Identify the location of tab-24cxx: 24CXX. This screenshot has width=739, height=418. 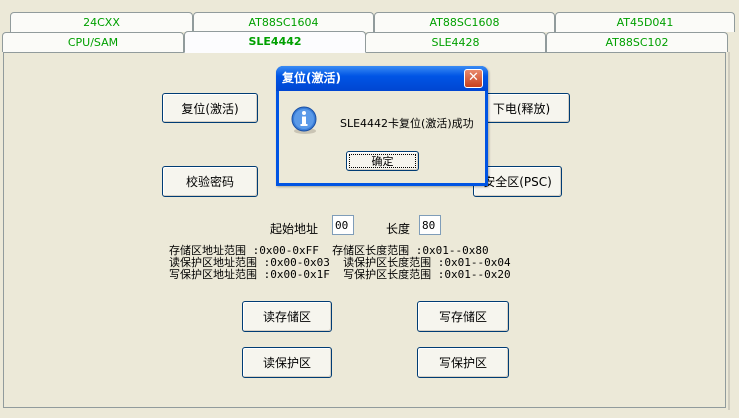
(101, 22).